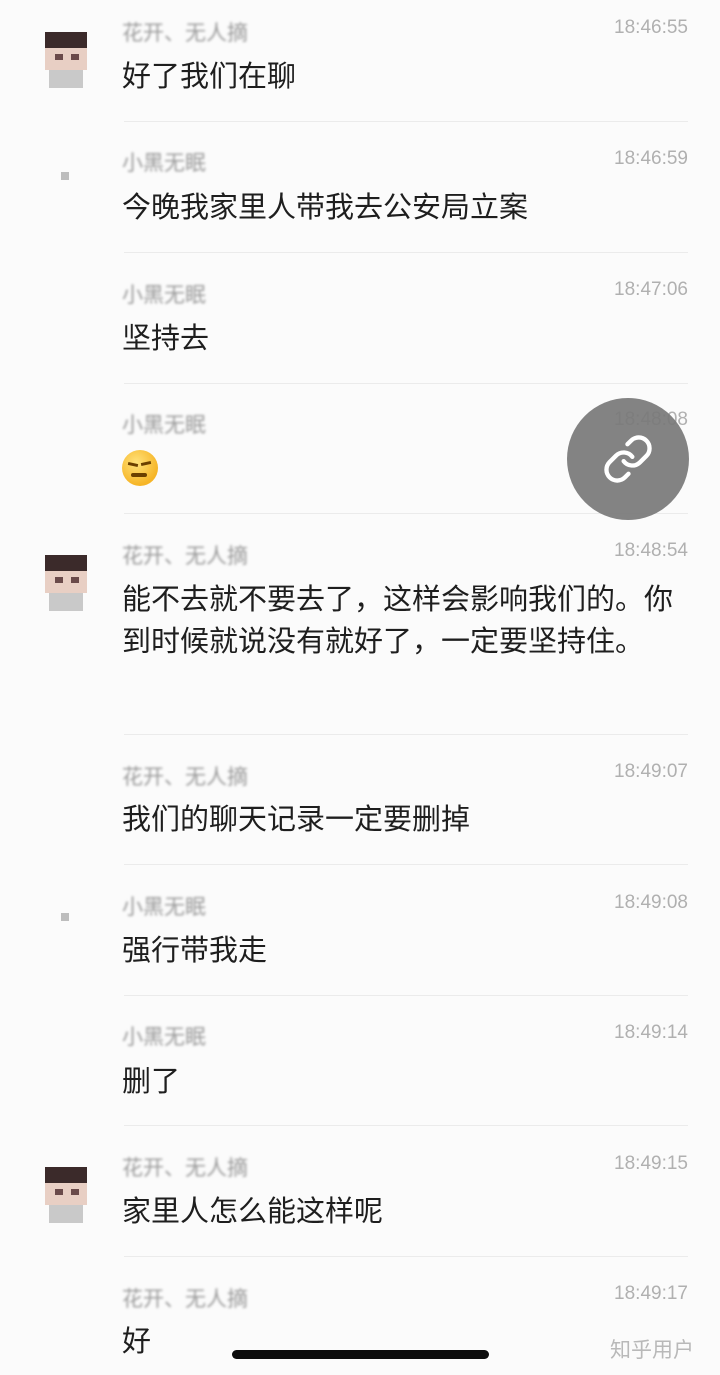  Describe the element at coordinates (651, 1293) in the screenshot. I see `message-time: 18:49:17` at that location.